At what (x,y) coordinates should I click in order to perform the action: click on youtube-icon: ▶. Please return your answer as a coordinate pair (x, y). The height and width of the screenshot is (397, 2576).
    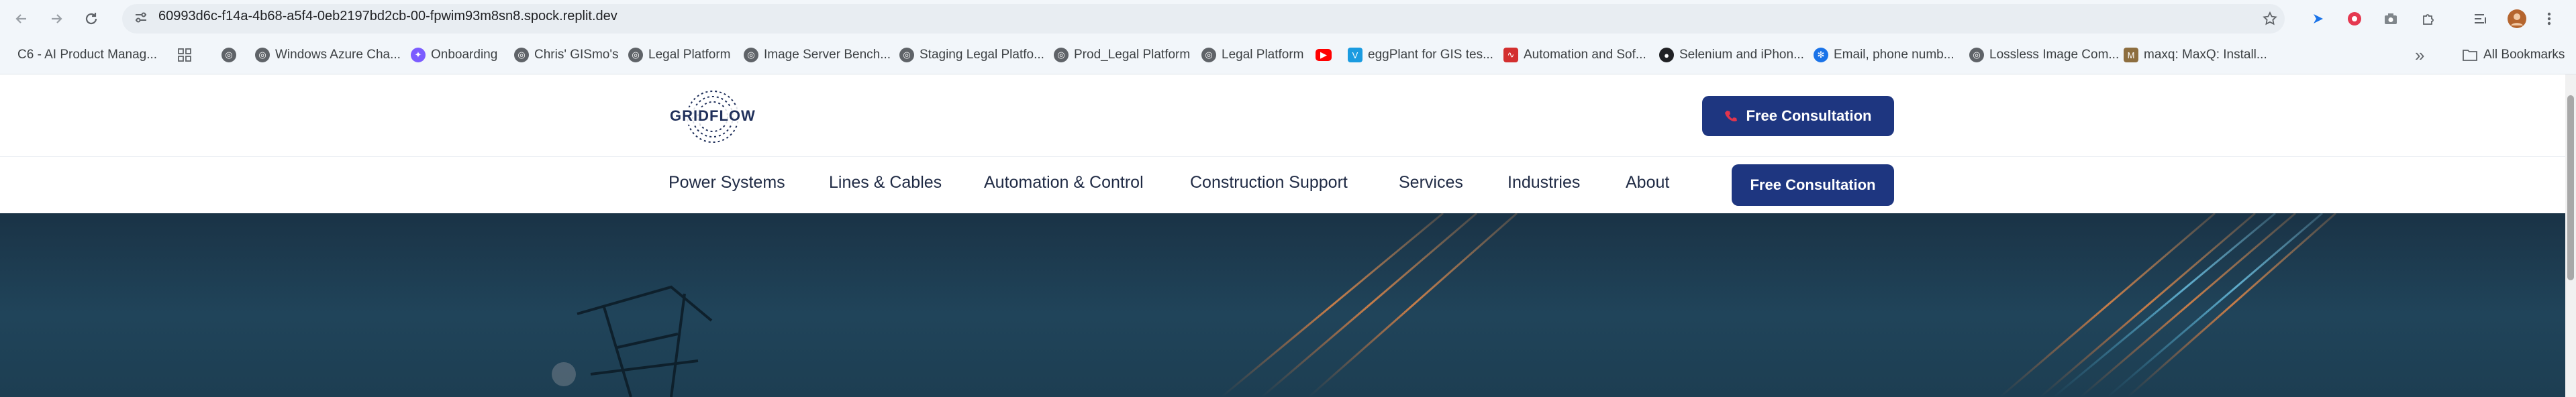
    Looking at the image, I should click on (1324, 55).